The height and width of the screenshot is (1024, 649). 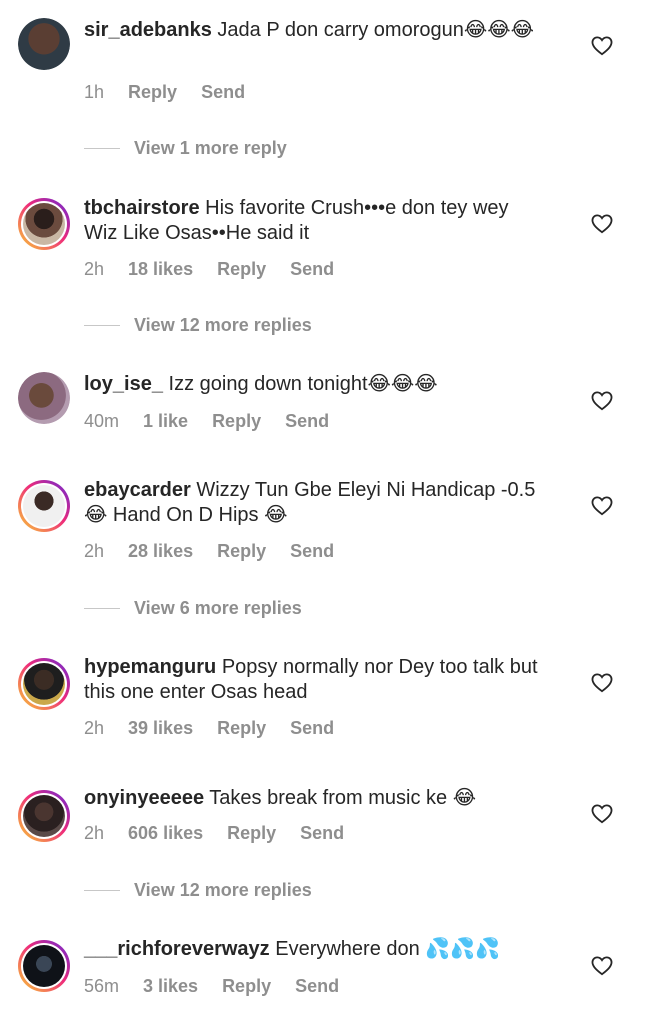 What do you see at coordinates (210, 148) in the screenshot?
I see `view-replies-label: View 1 more reply` at bounding box center [210, 148].